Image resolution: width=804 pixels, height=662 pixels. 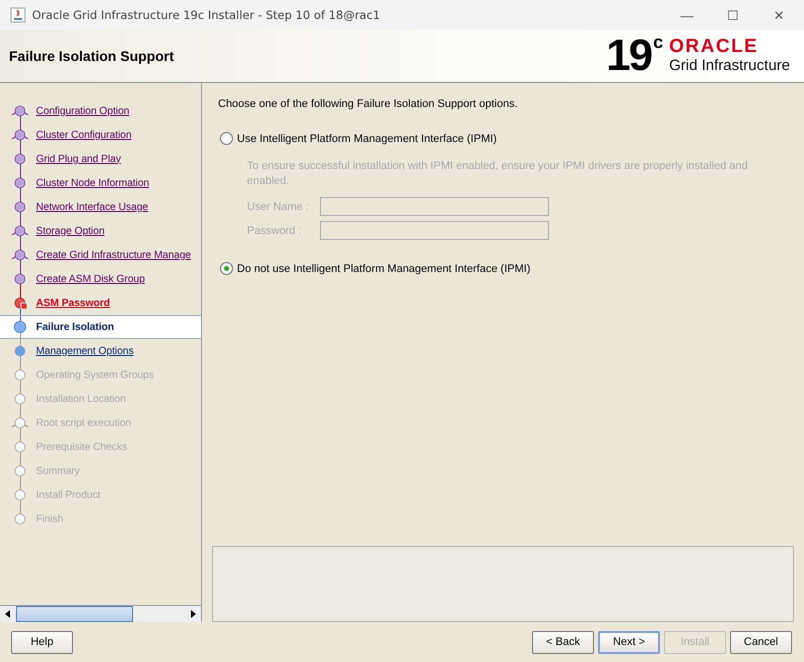 What do you see at coordinates (85, 351) in the screenshot?
I see `step-link: Management Options` at bounding box center [85, 351].